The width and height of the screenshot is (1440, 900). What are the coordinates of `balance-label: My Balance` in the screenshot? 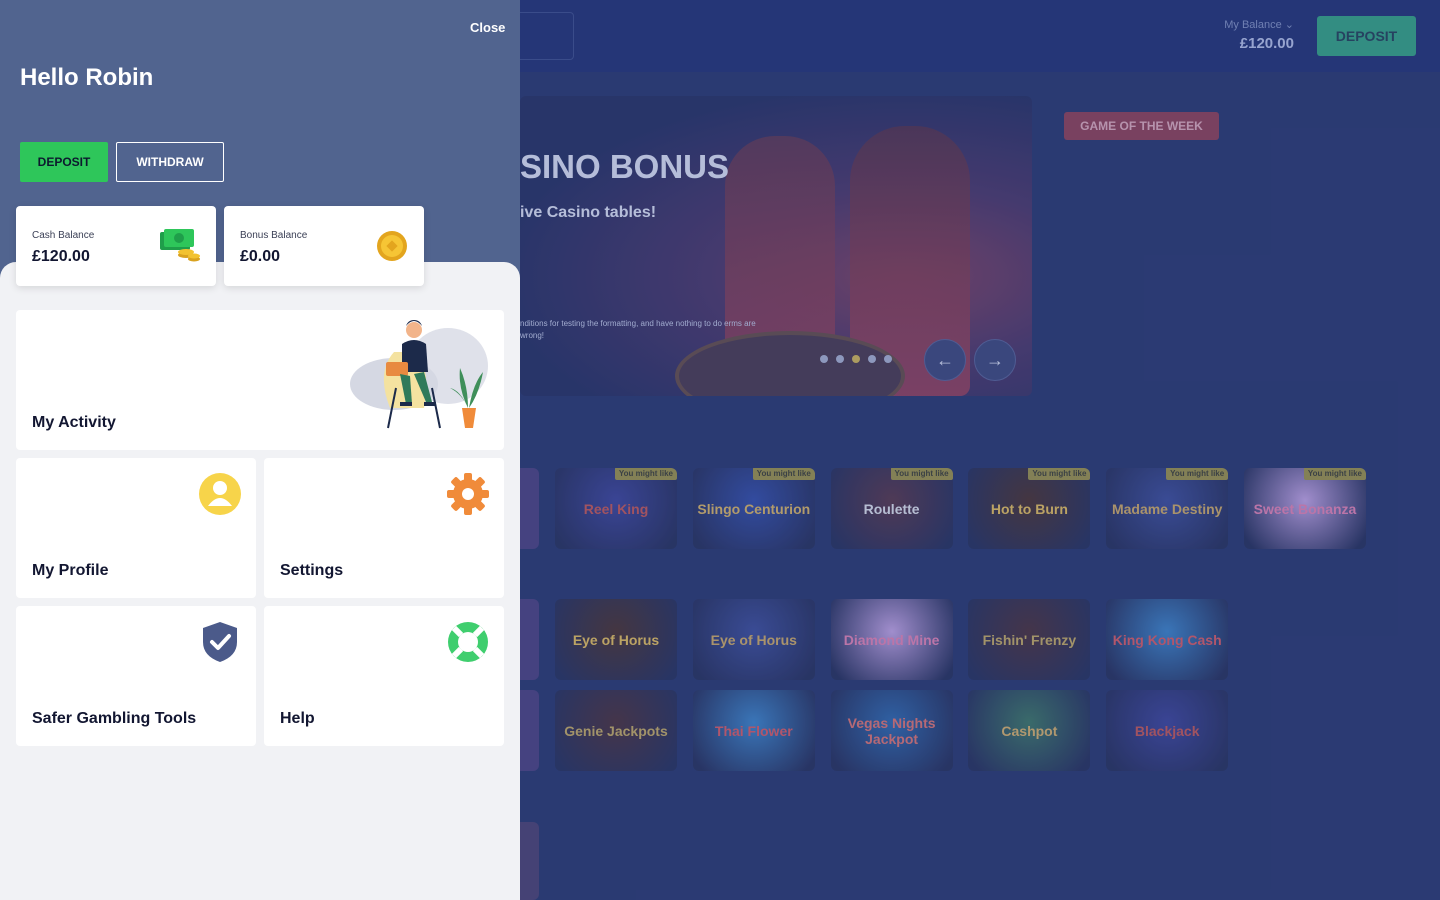 It's located at (1253, 25).